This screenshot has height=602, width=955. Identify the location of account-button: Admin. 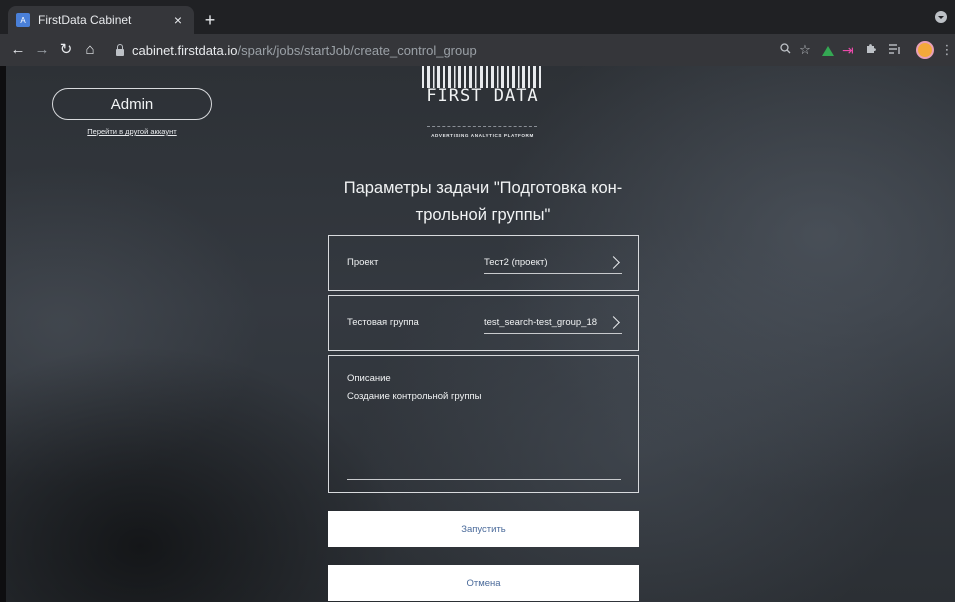
(132, 104).